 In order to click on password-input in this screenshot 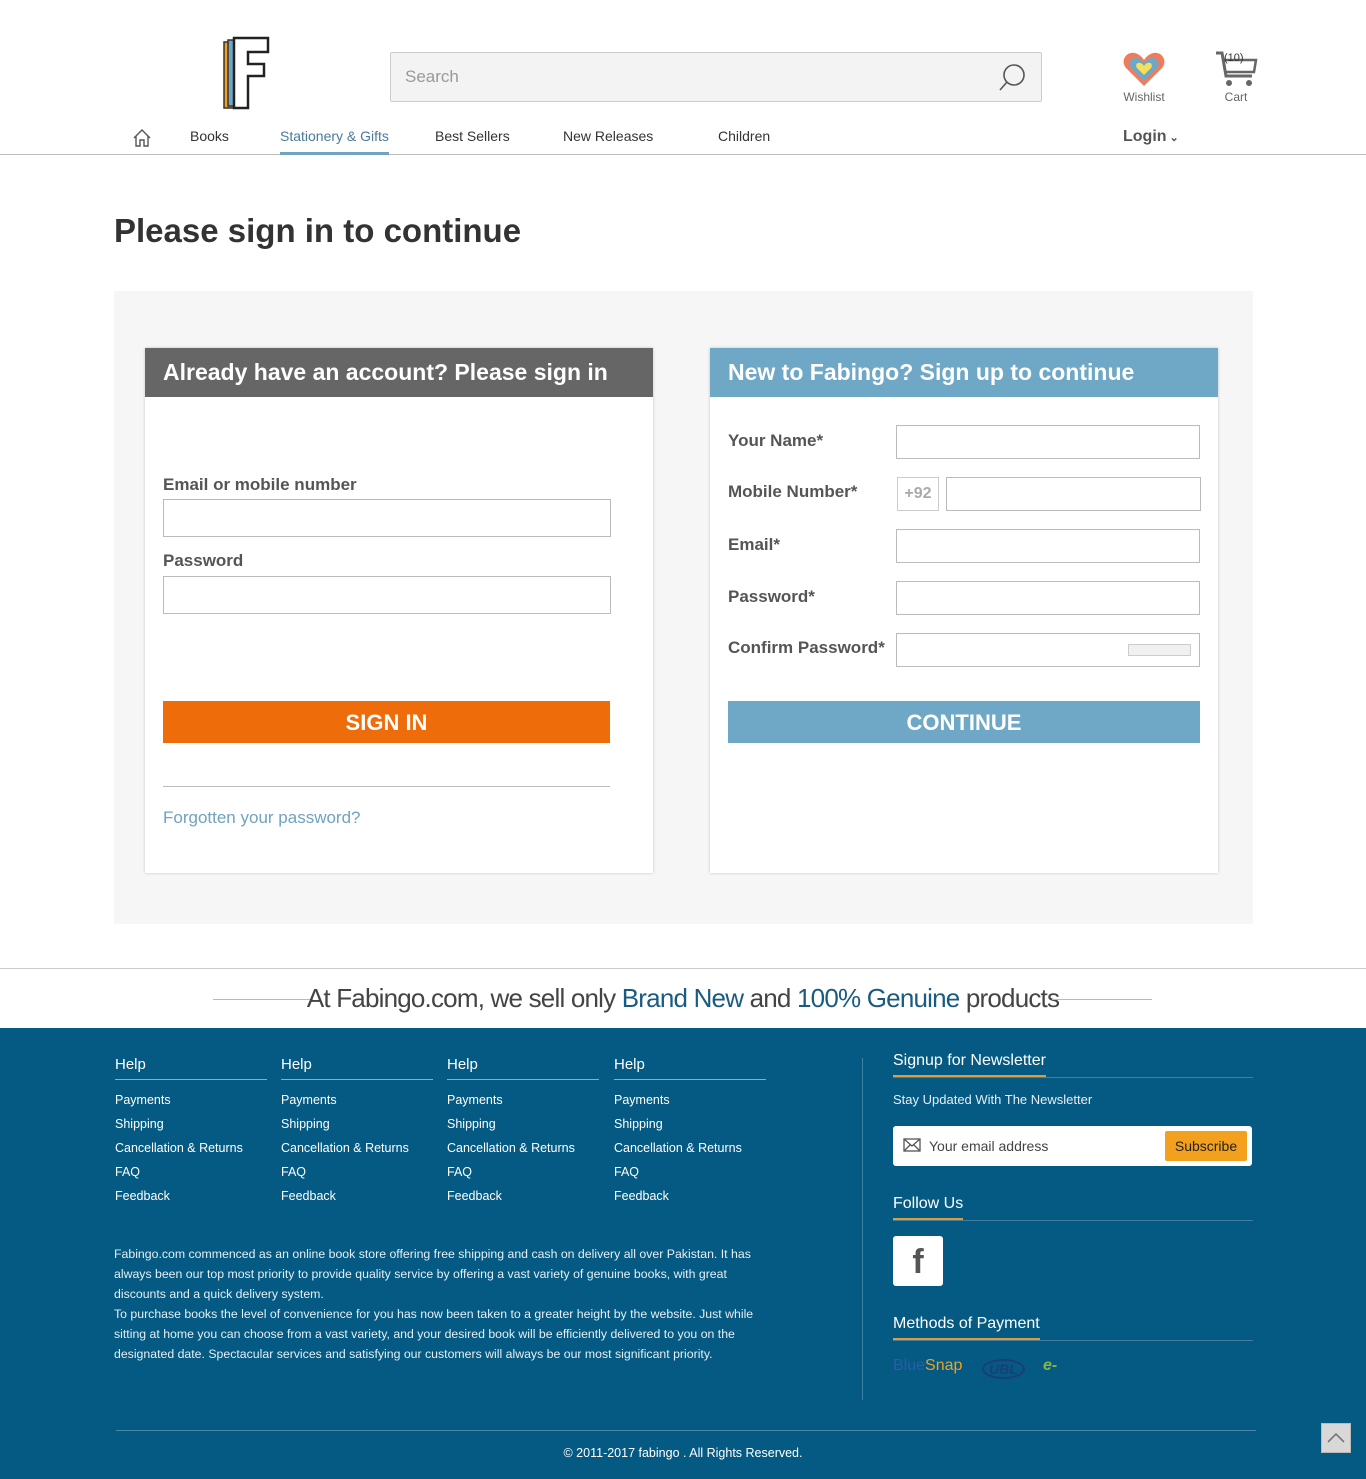, I will do `click(1048, 598)`.